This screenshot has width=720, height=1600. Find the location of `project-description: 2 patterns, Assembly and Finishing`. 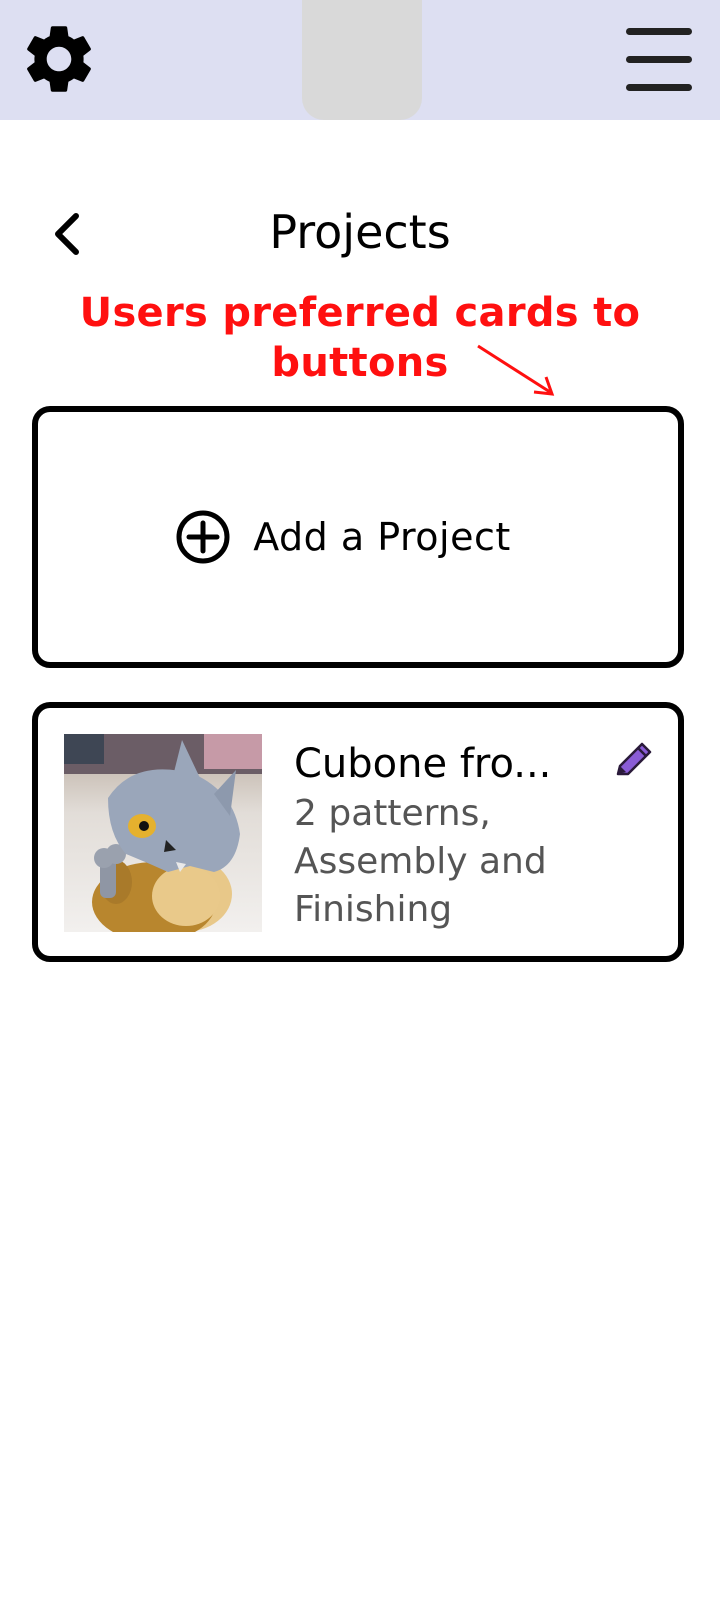

project-description: 2 patterns, Assembly and Finishing is located at coordinates (420, 861).